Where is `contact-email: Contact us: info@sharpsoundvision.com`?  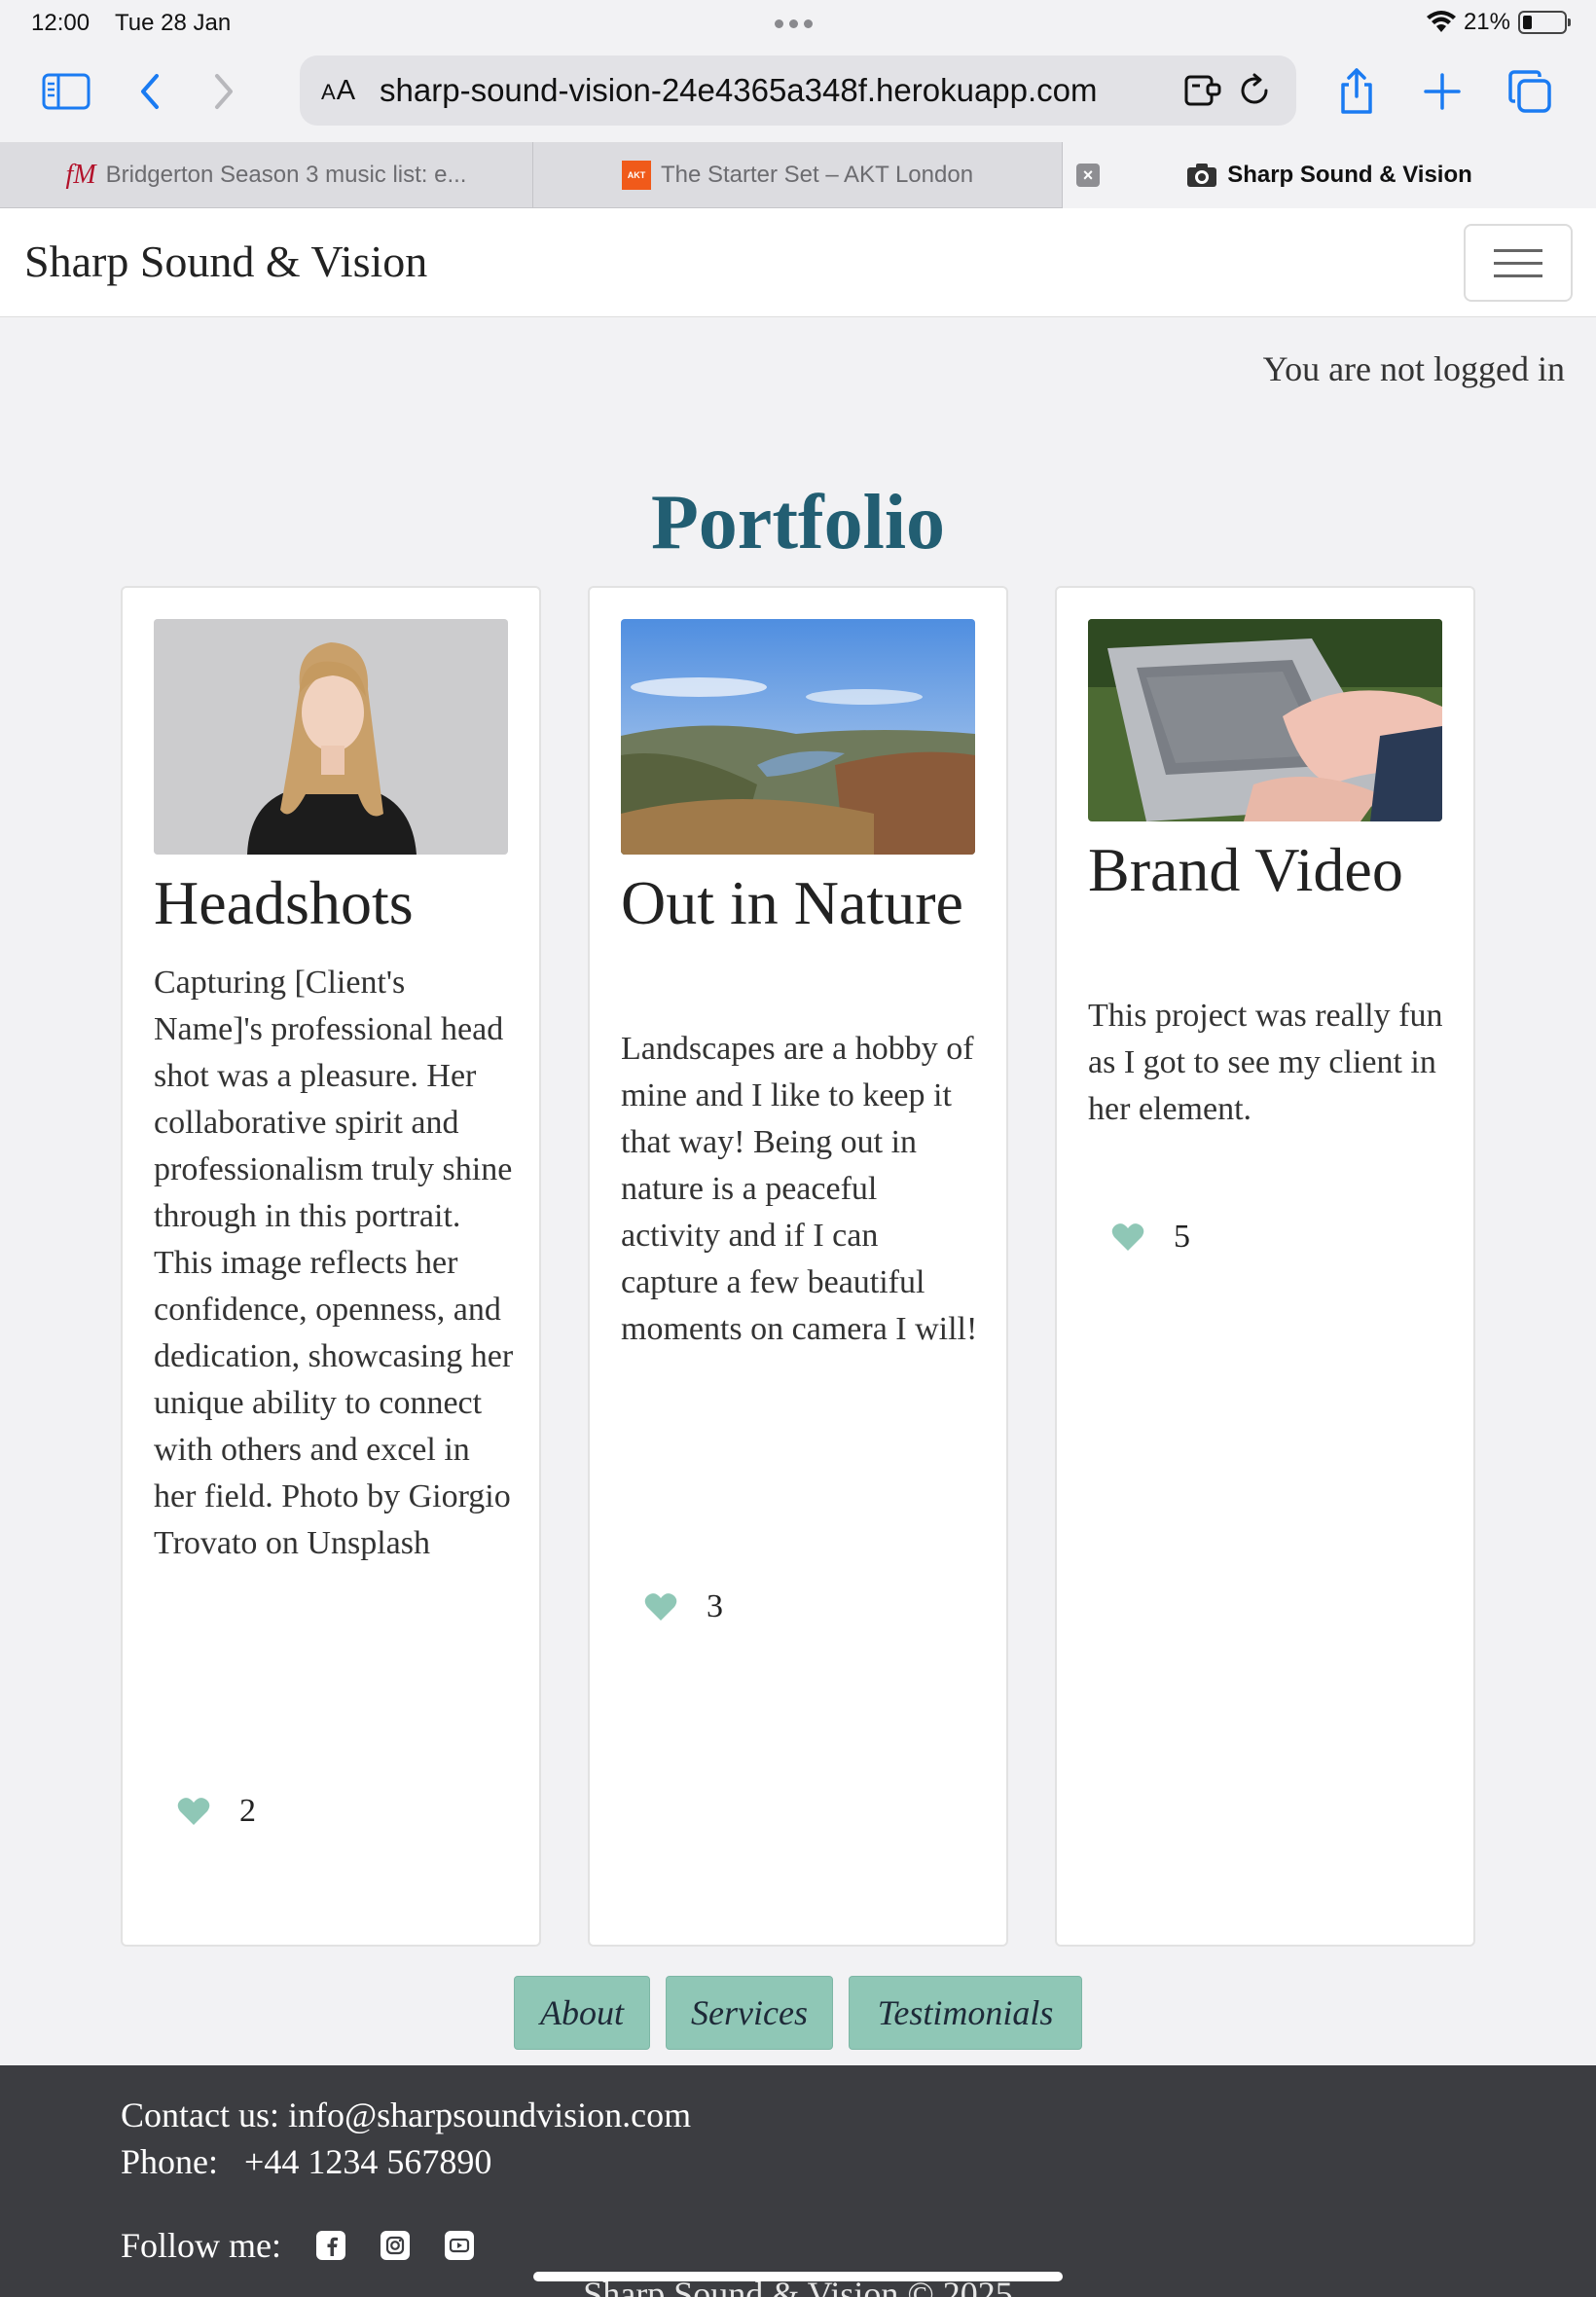 contact-email: Contact us: info@sharpsoundvision.com is located at coordinates (406, 2115).